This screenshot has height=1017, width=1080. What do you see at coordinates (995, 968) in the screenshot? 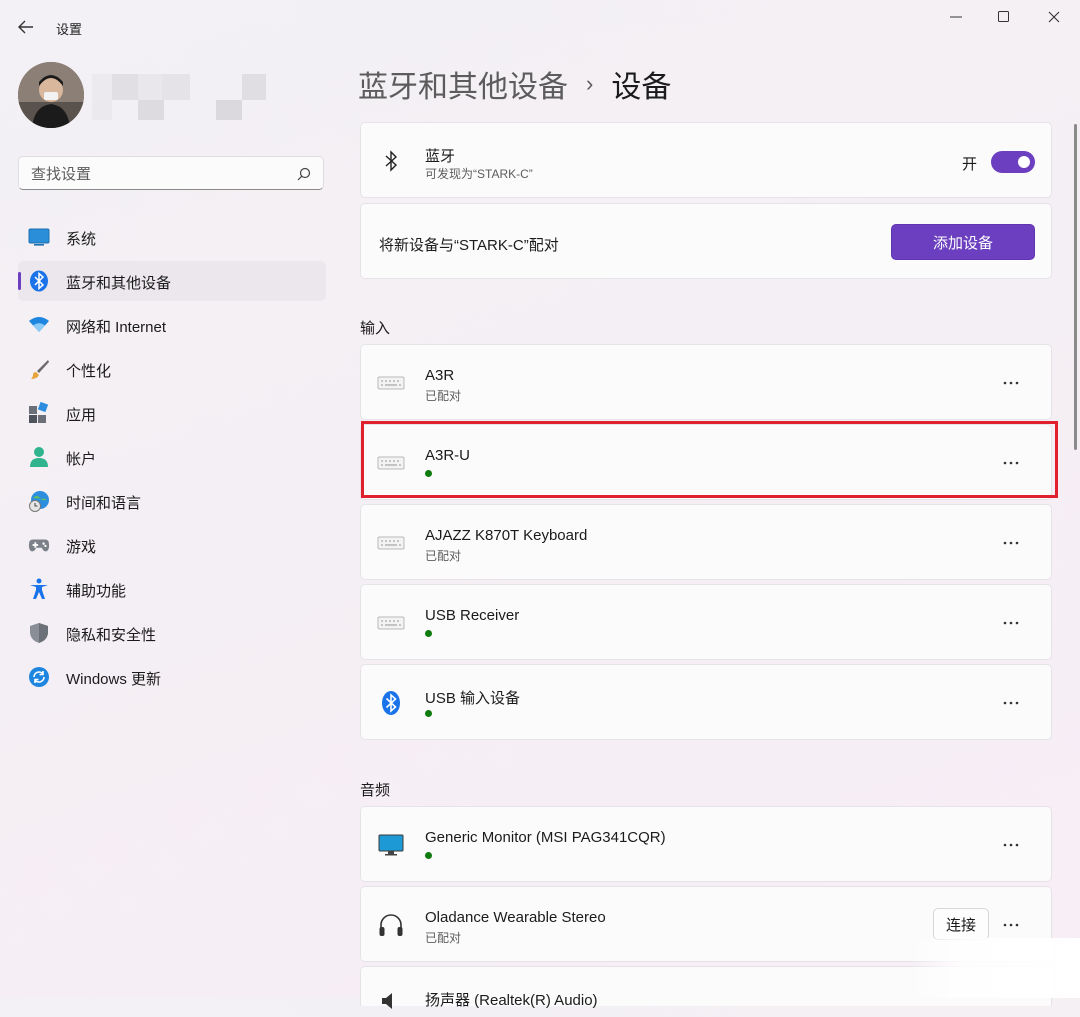
I see `corner-fade` at bounding box center [995, 968].